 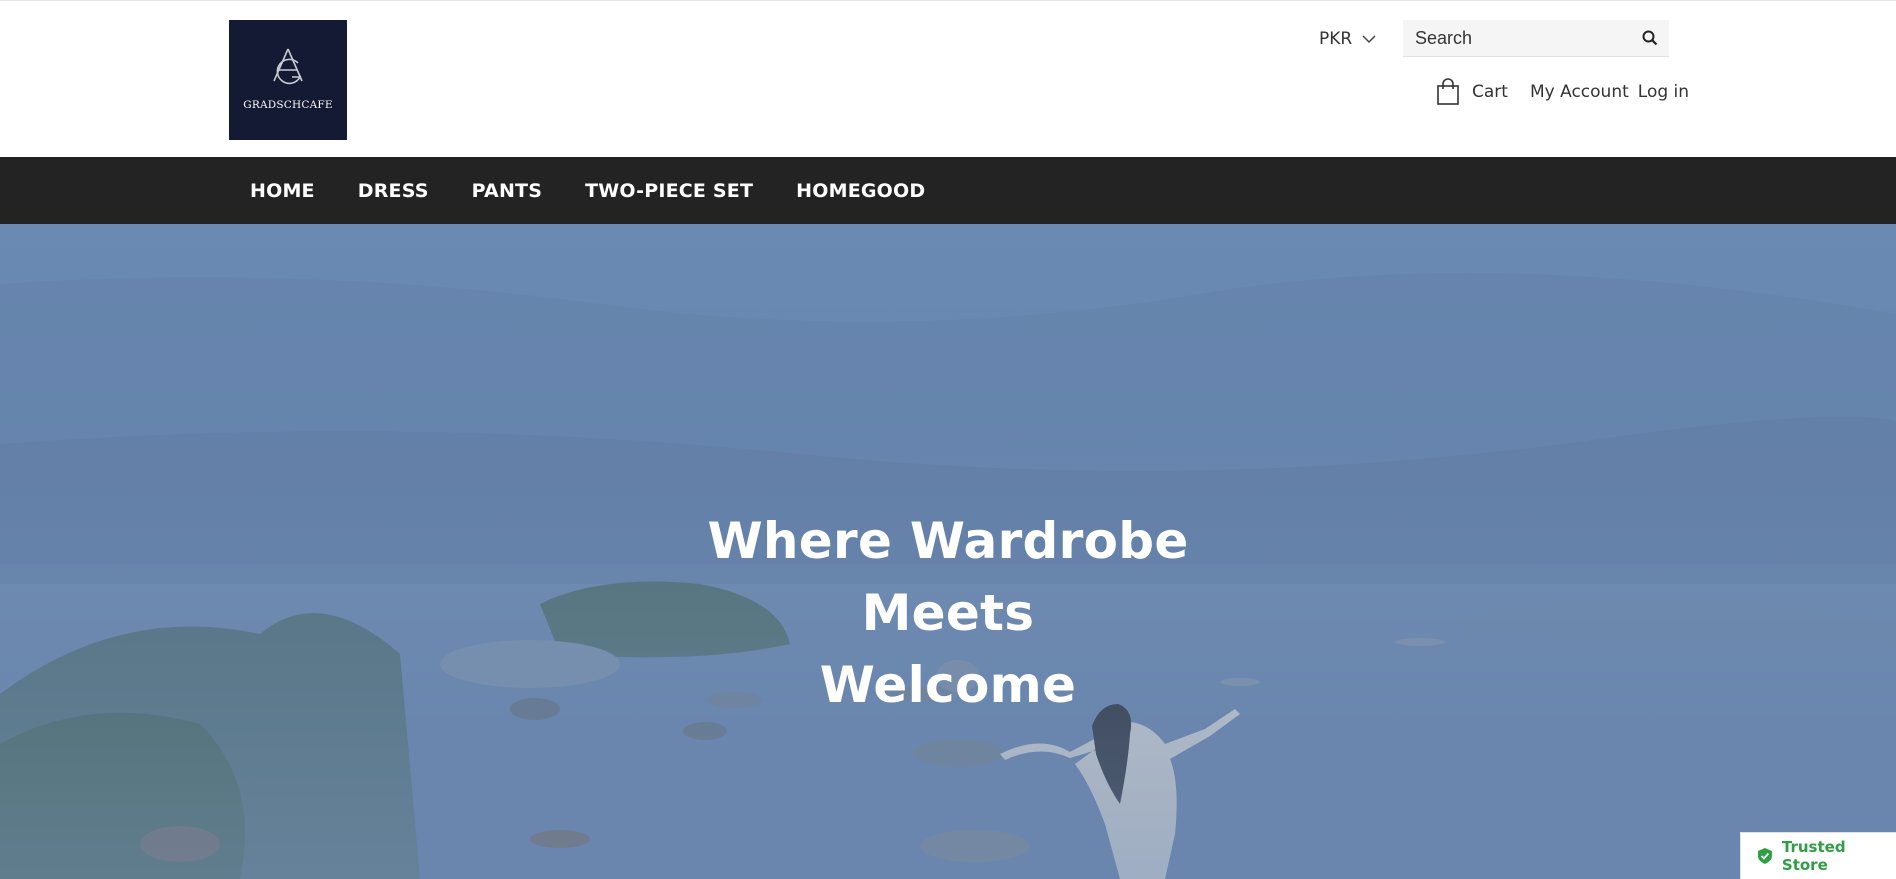 I want to click on logo-mark-icon, so click(x=288, y=66).